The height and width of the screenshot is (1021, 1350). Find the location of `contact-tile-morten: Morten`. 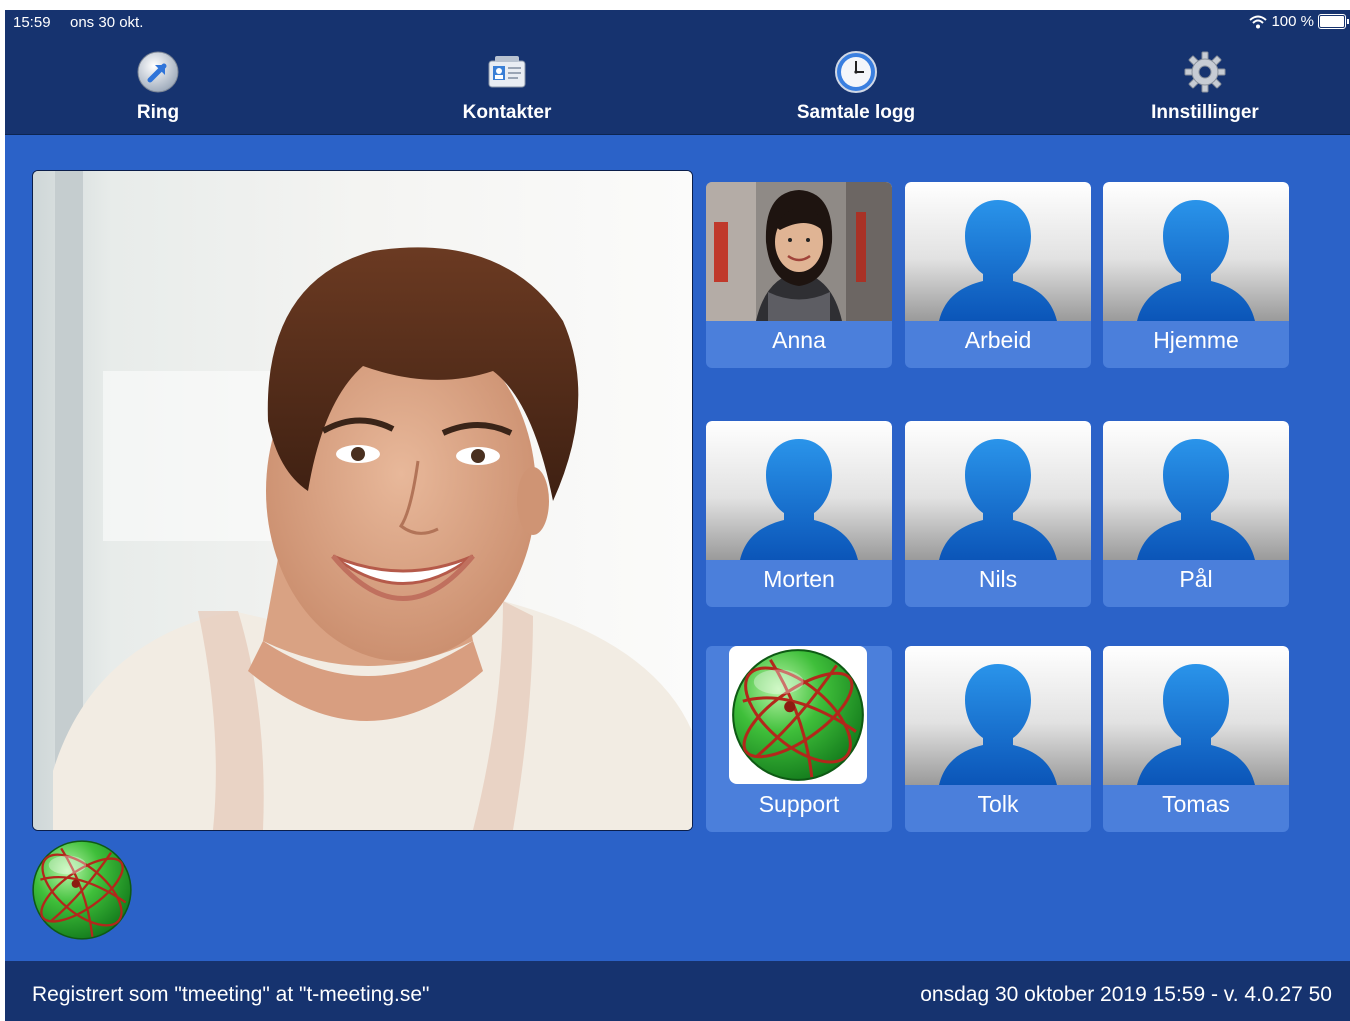

contact-tile-morten: Morten is located at coordinates (799, 514).